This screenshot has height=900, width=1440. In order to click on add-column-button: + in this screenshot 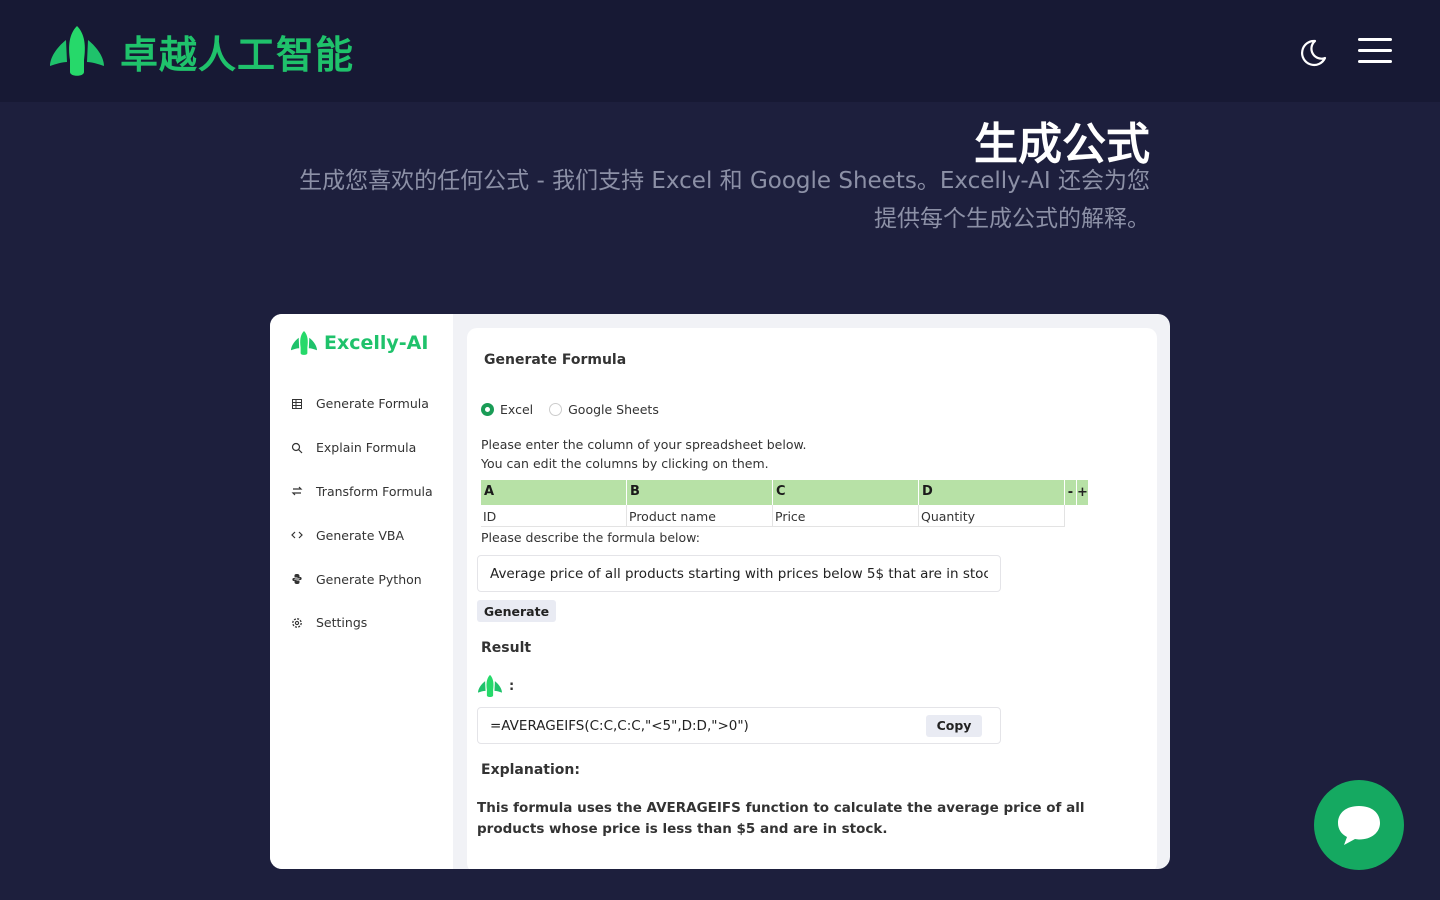, I will do `click(1083, 492)`.